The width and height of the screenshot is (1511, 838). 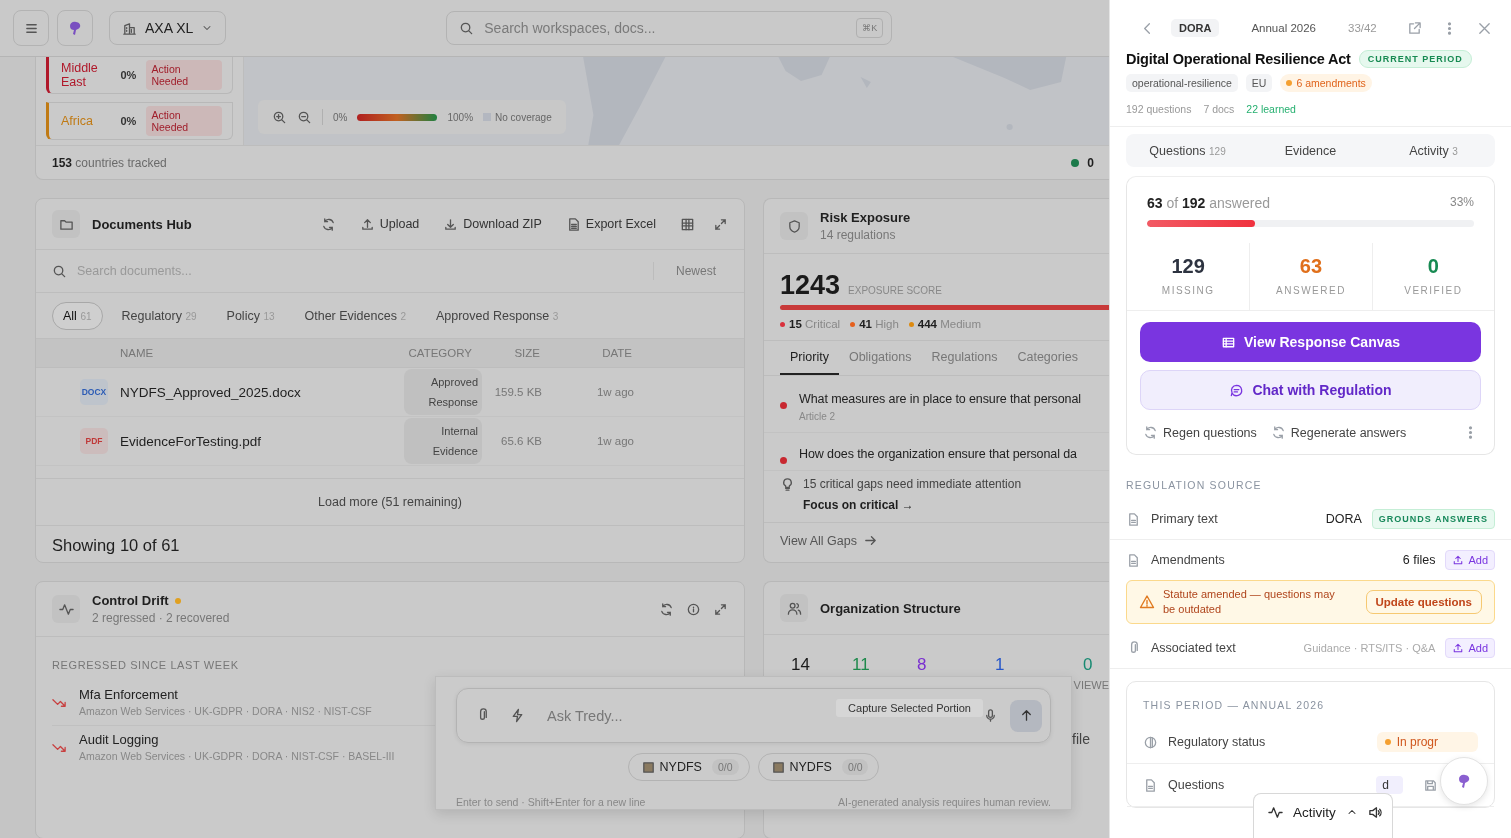 What do you see at coordinates (139, 75) in the screenshot?
I see `region-card: Middle East 0% Action Needed` at bounding box center [139, 75].